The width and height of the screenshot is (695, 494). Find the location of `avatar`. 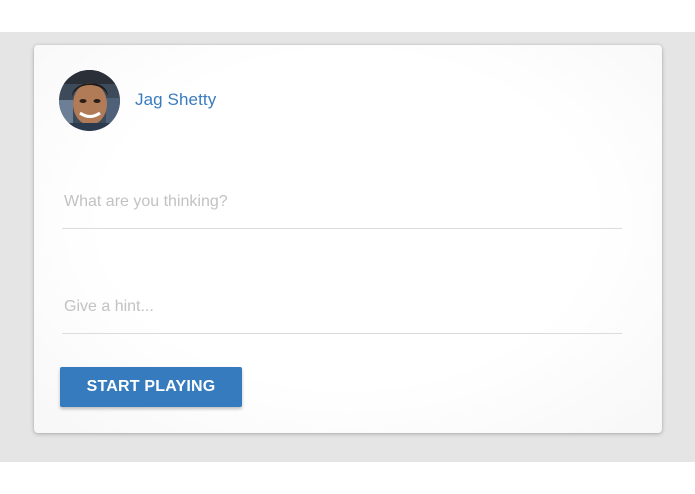

avatar is located at coordinates (89, 100).